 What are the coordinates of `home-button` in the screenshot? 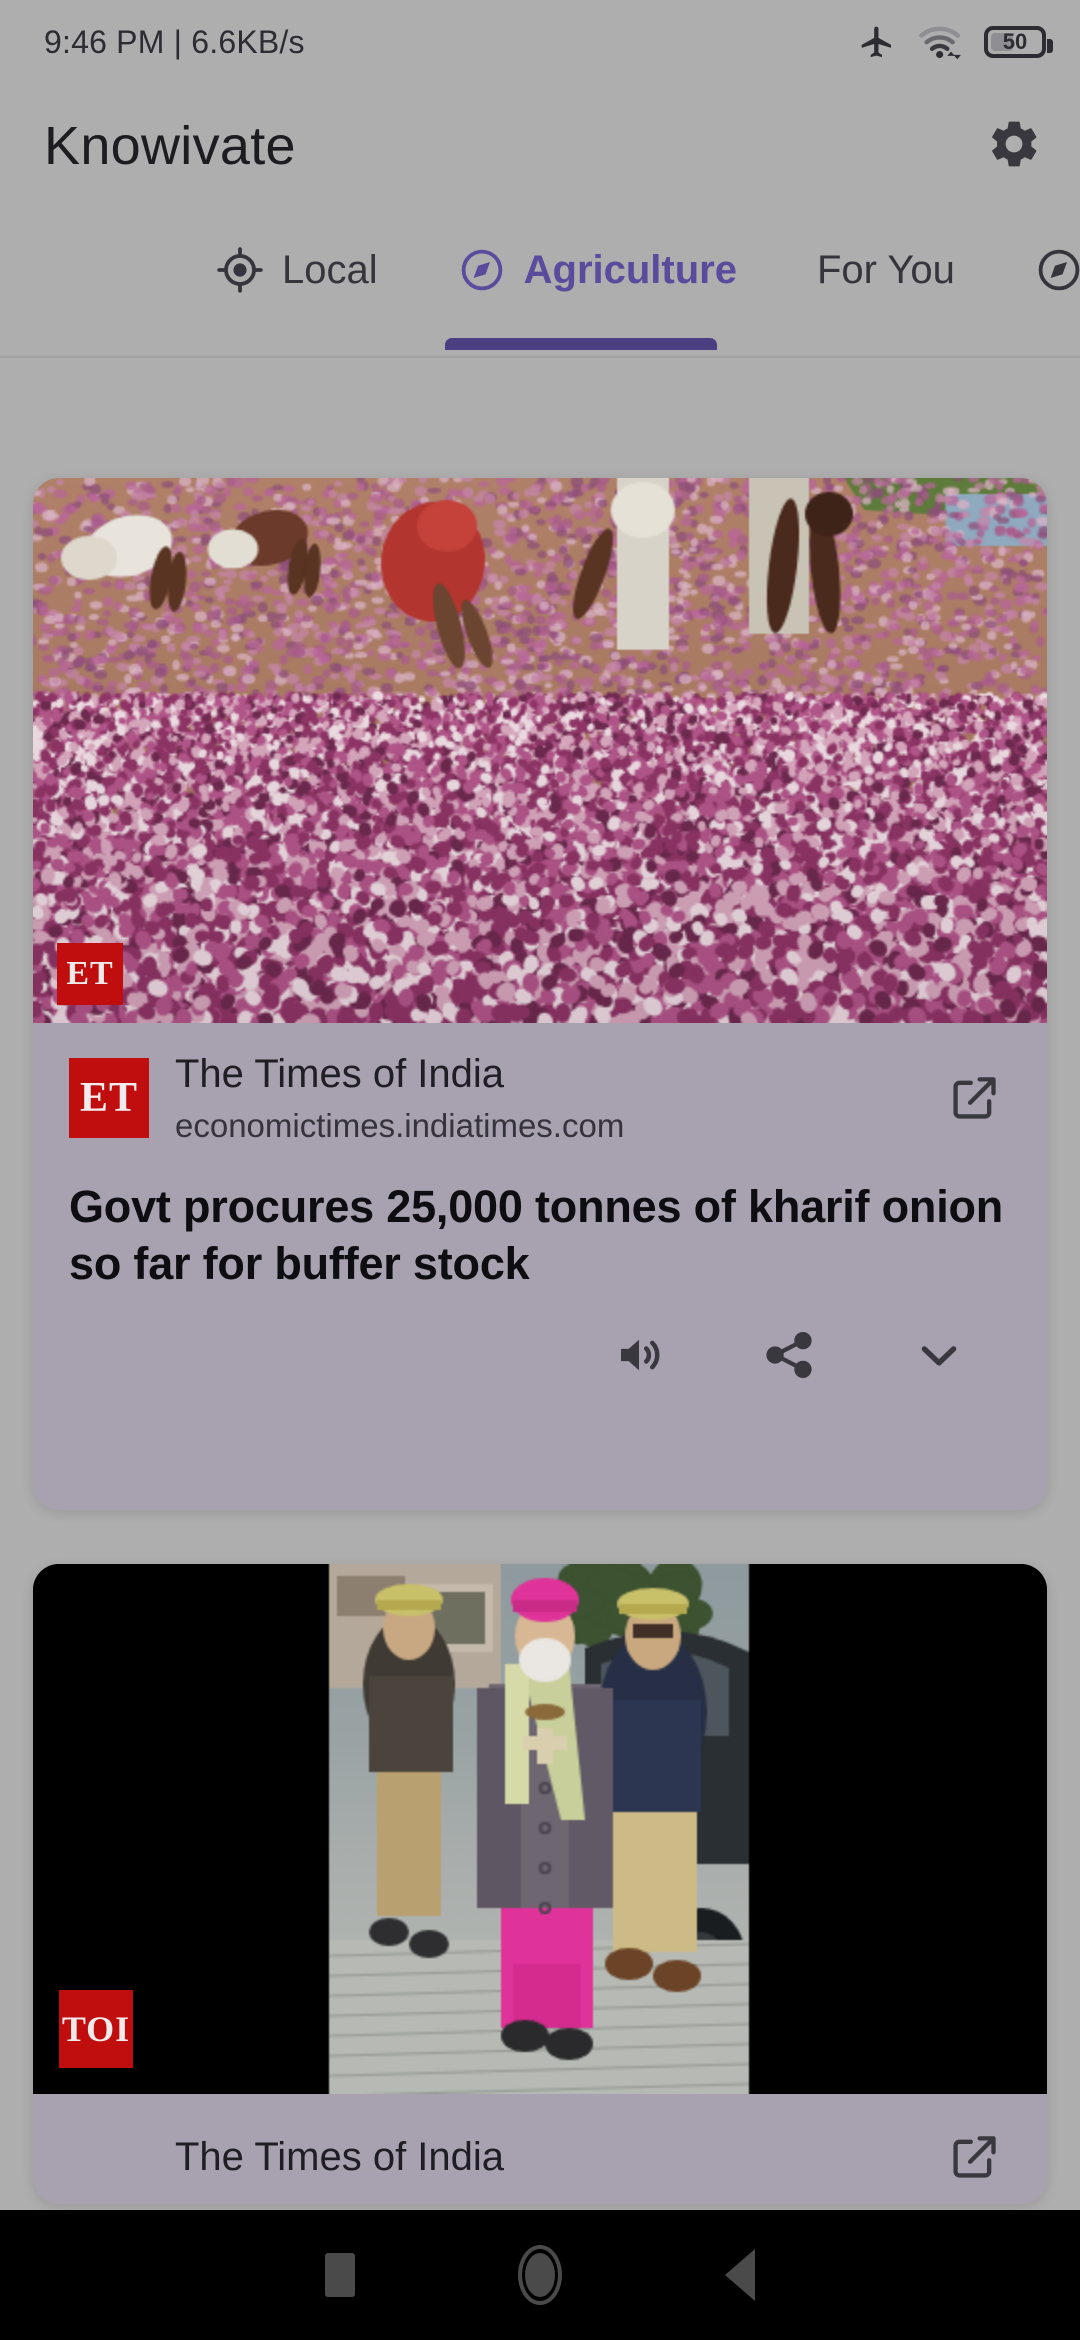 It's located at (540, 2275).